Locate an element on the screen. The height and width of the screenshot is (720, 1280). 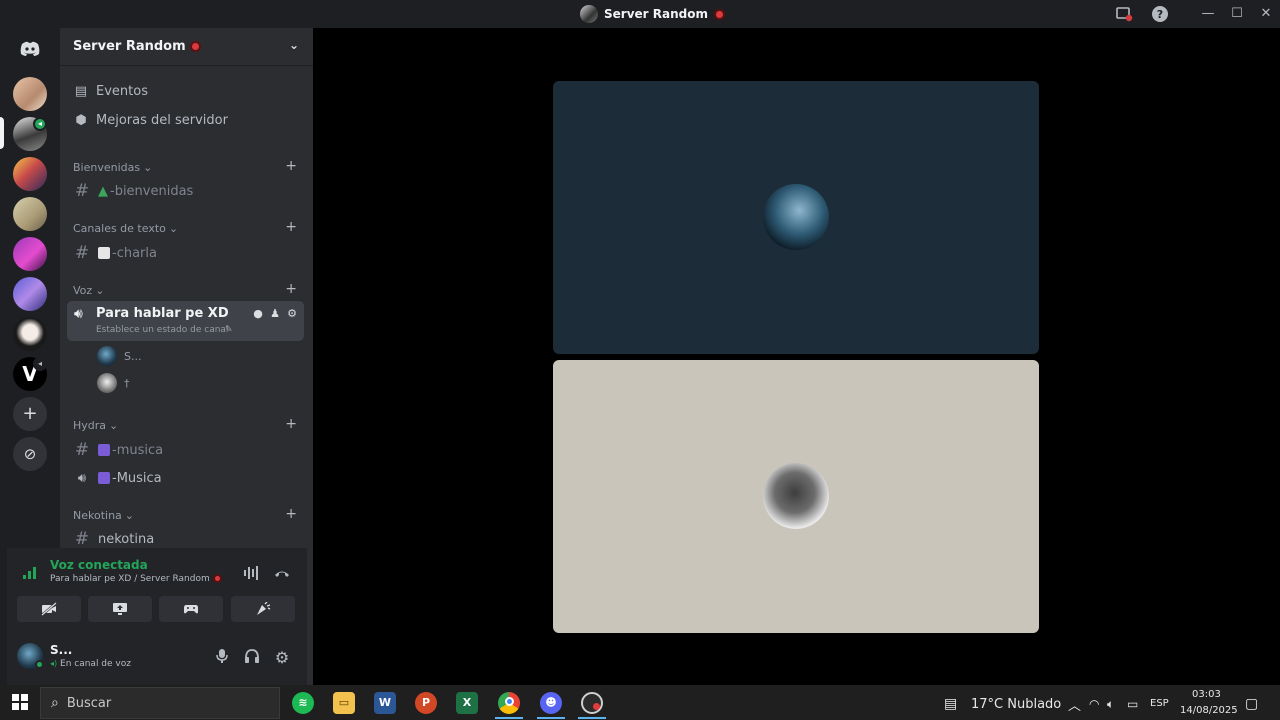
category-bienvenidas: Bienvenidas ⌄ is located at coordinates (112, 167).